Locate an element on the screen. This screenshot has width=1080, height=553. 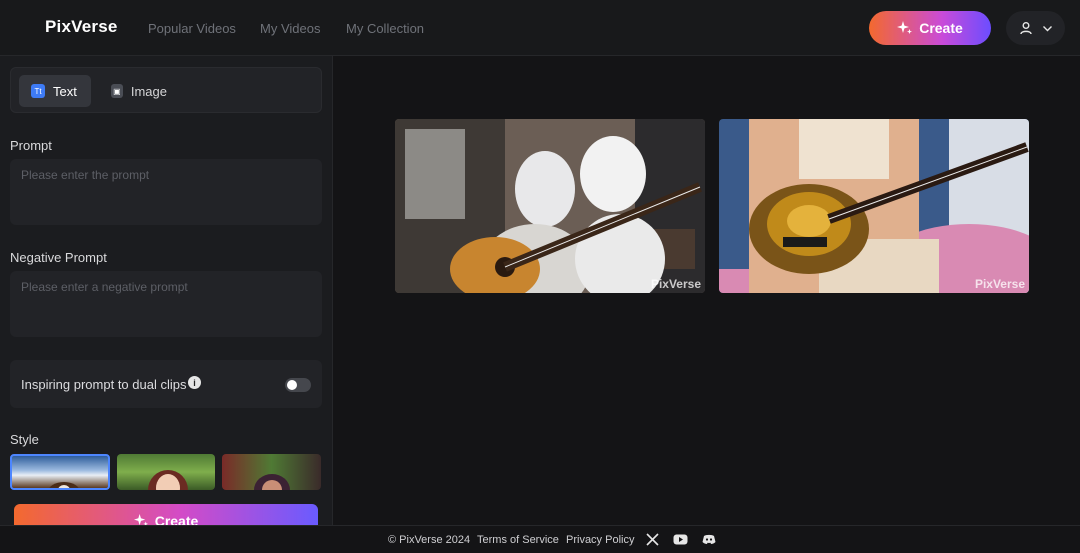
dual-clips-toggle is located at coordinates (298, 385).